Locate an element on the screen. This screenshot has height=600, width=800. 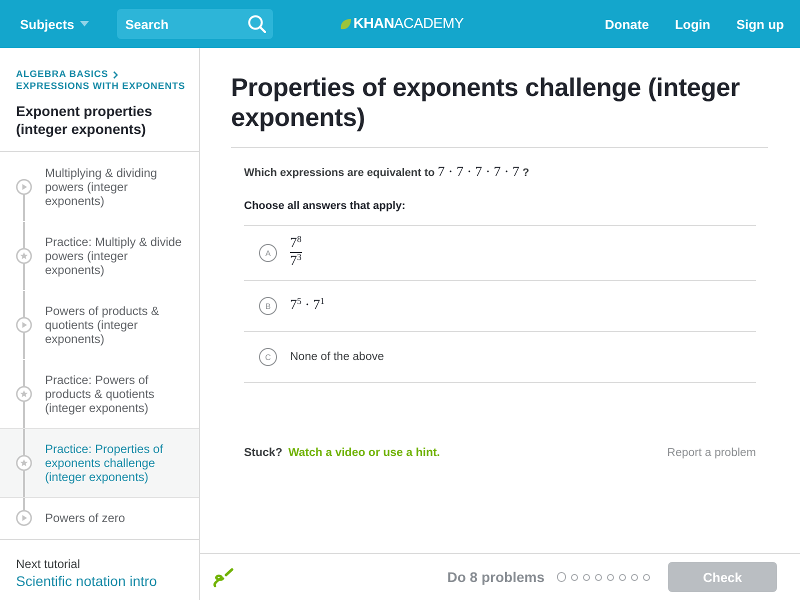
tutorial-item: Powers of zero is located at coordinates (99, 518).